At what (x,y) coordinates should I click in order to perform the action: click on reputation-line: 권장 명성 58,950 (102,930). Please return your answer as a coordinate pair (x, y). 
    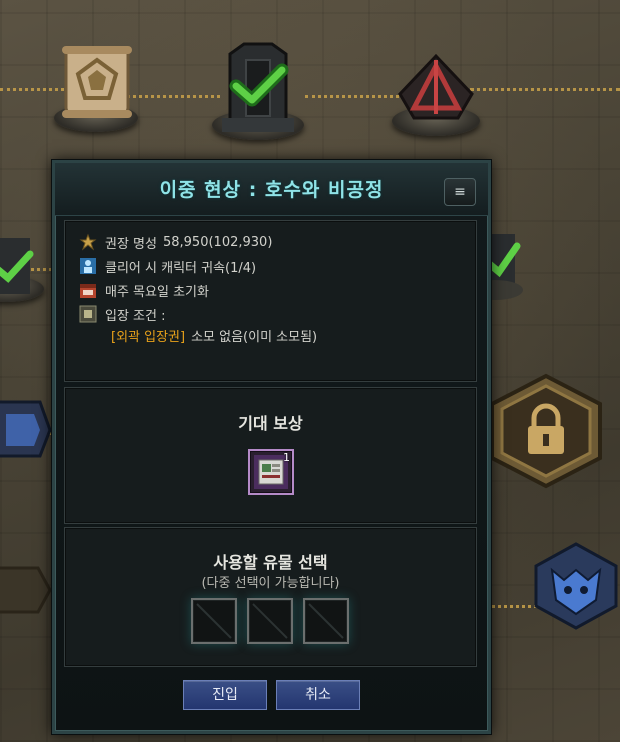
    Looking at the image, I should click on (175, 242).